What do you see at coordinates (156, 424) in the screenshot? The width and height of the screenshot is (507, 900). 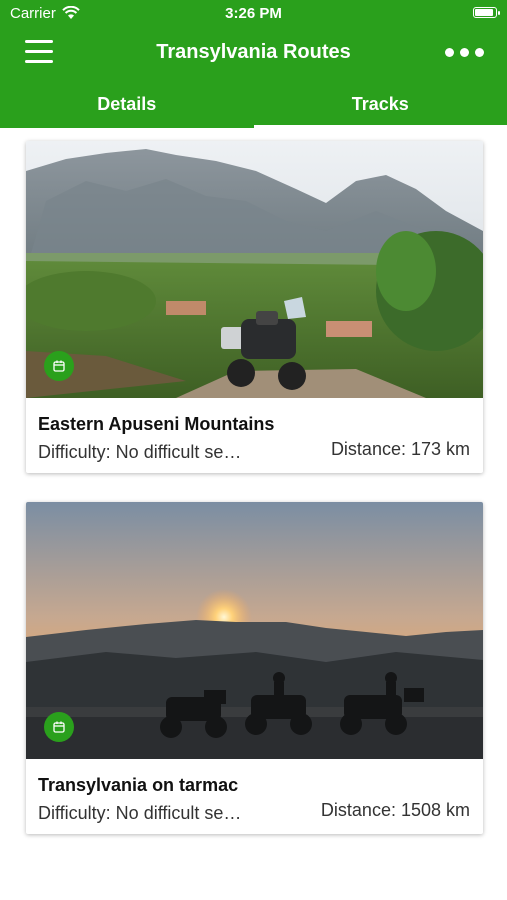 I see `route-name: Eastern Apuseni Mountains` at bounding box center [156, 424].